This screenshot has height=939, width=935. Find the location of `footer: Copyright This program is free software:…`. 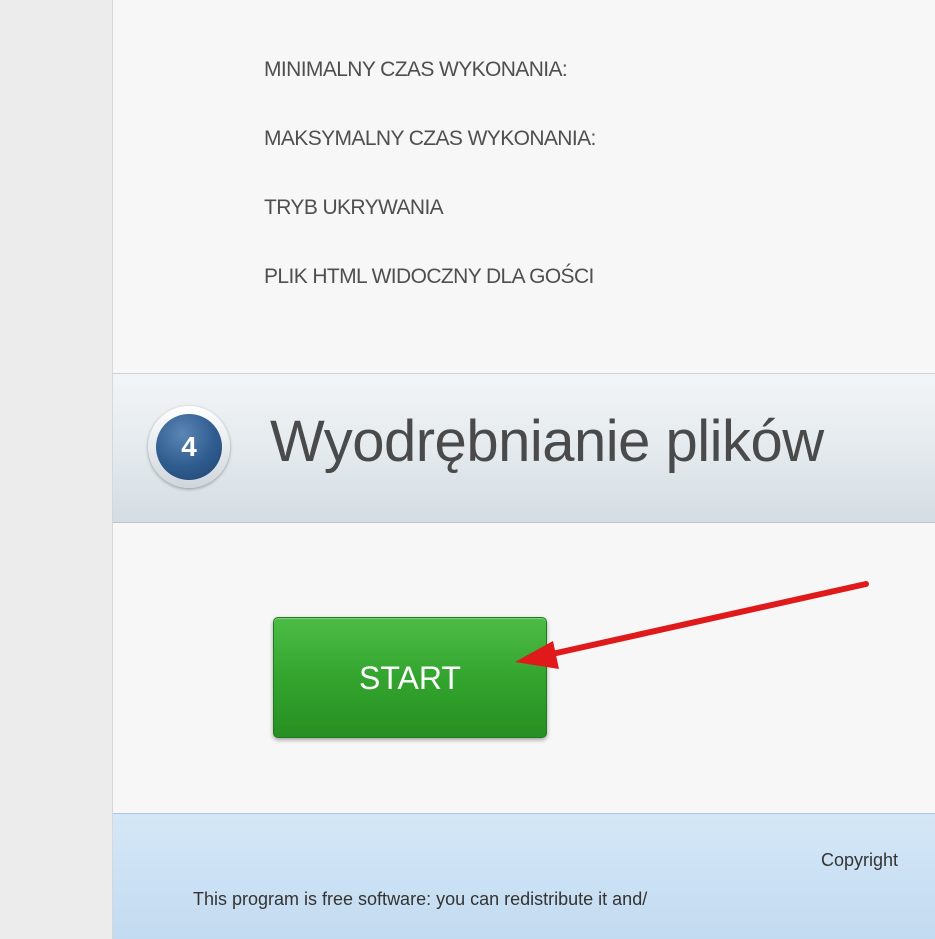

footer: Copyright This program is free software:… is located at coordinates (524, 876).